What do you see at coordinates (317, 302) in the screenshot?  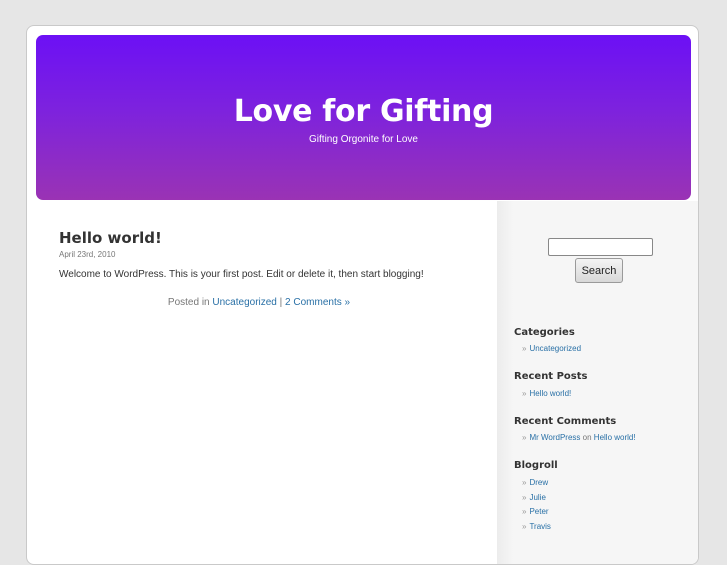 I see `post-comments-link: 2 Comments »` at bounding box center [317, 302].